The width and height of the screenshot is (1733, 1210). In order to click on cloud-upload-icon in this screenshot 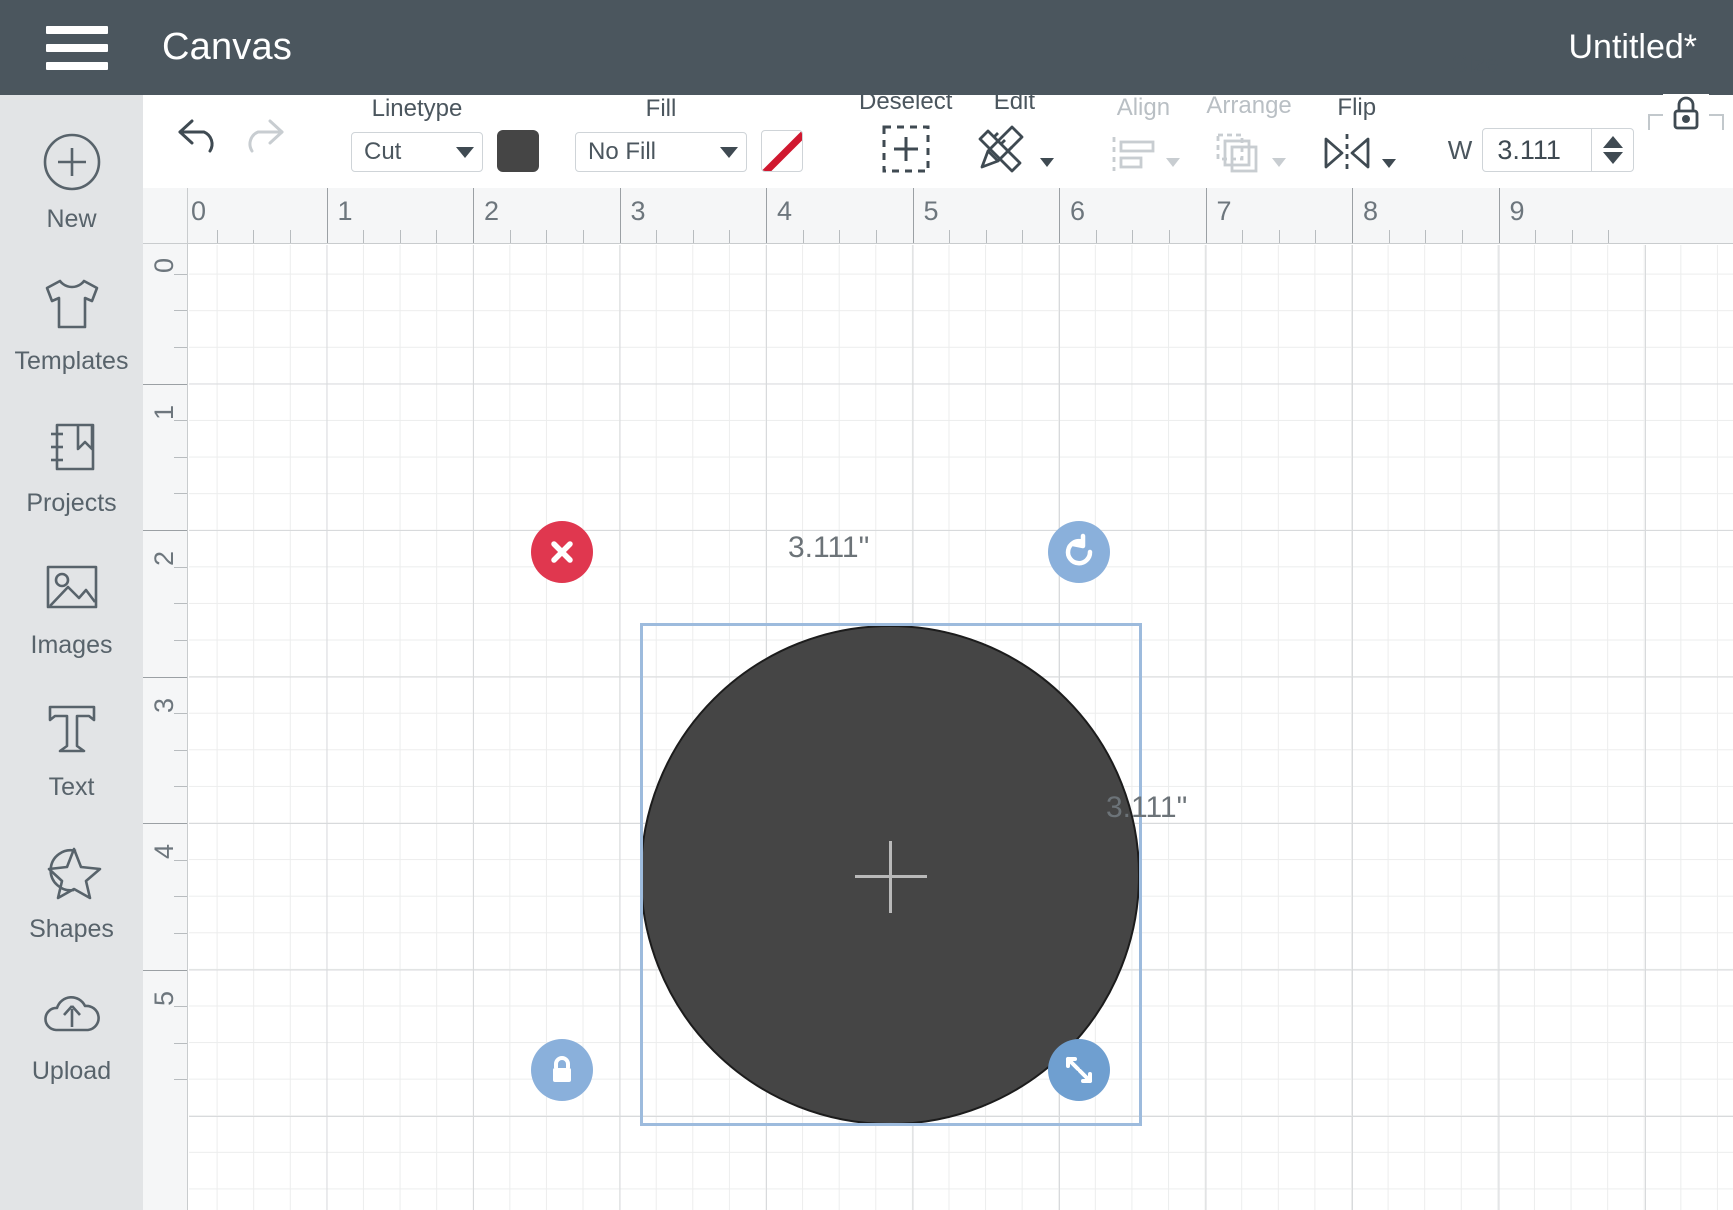, I will do `click(72, 1014)`.